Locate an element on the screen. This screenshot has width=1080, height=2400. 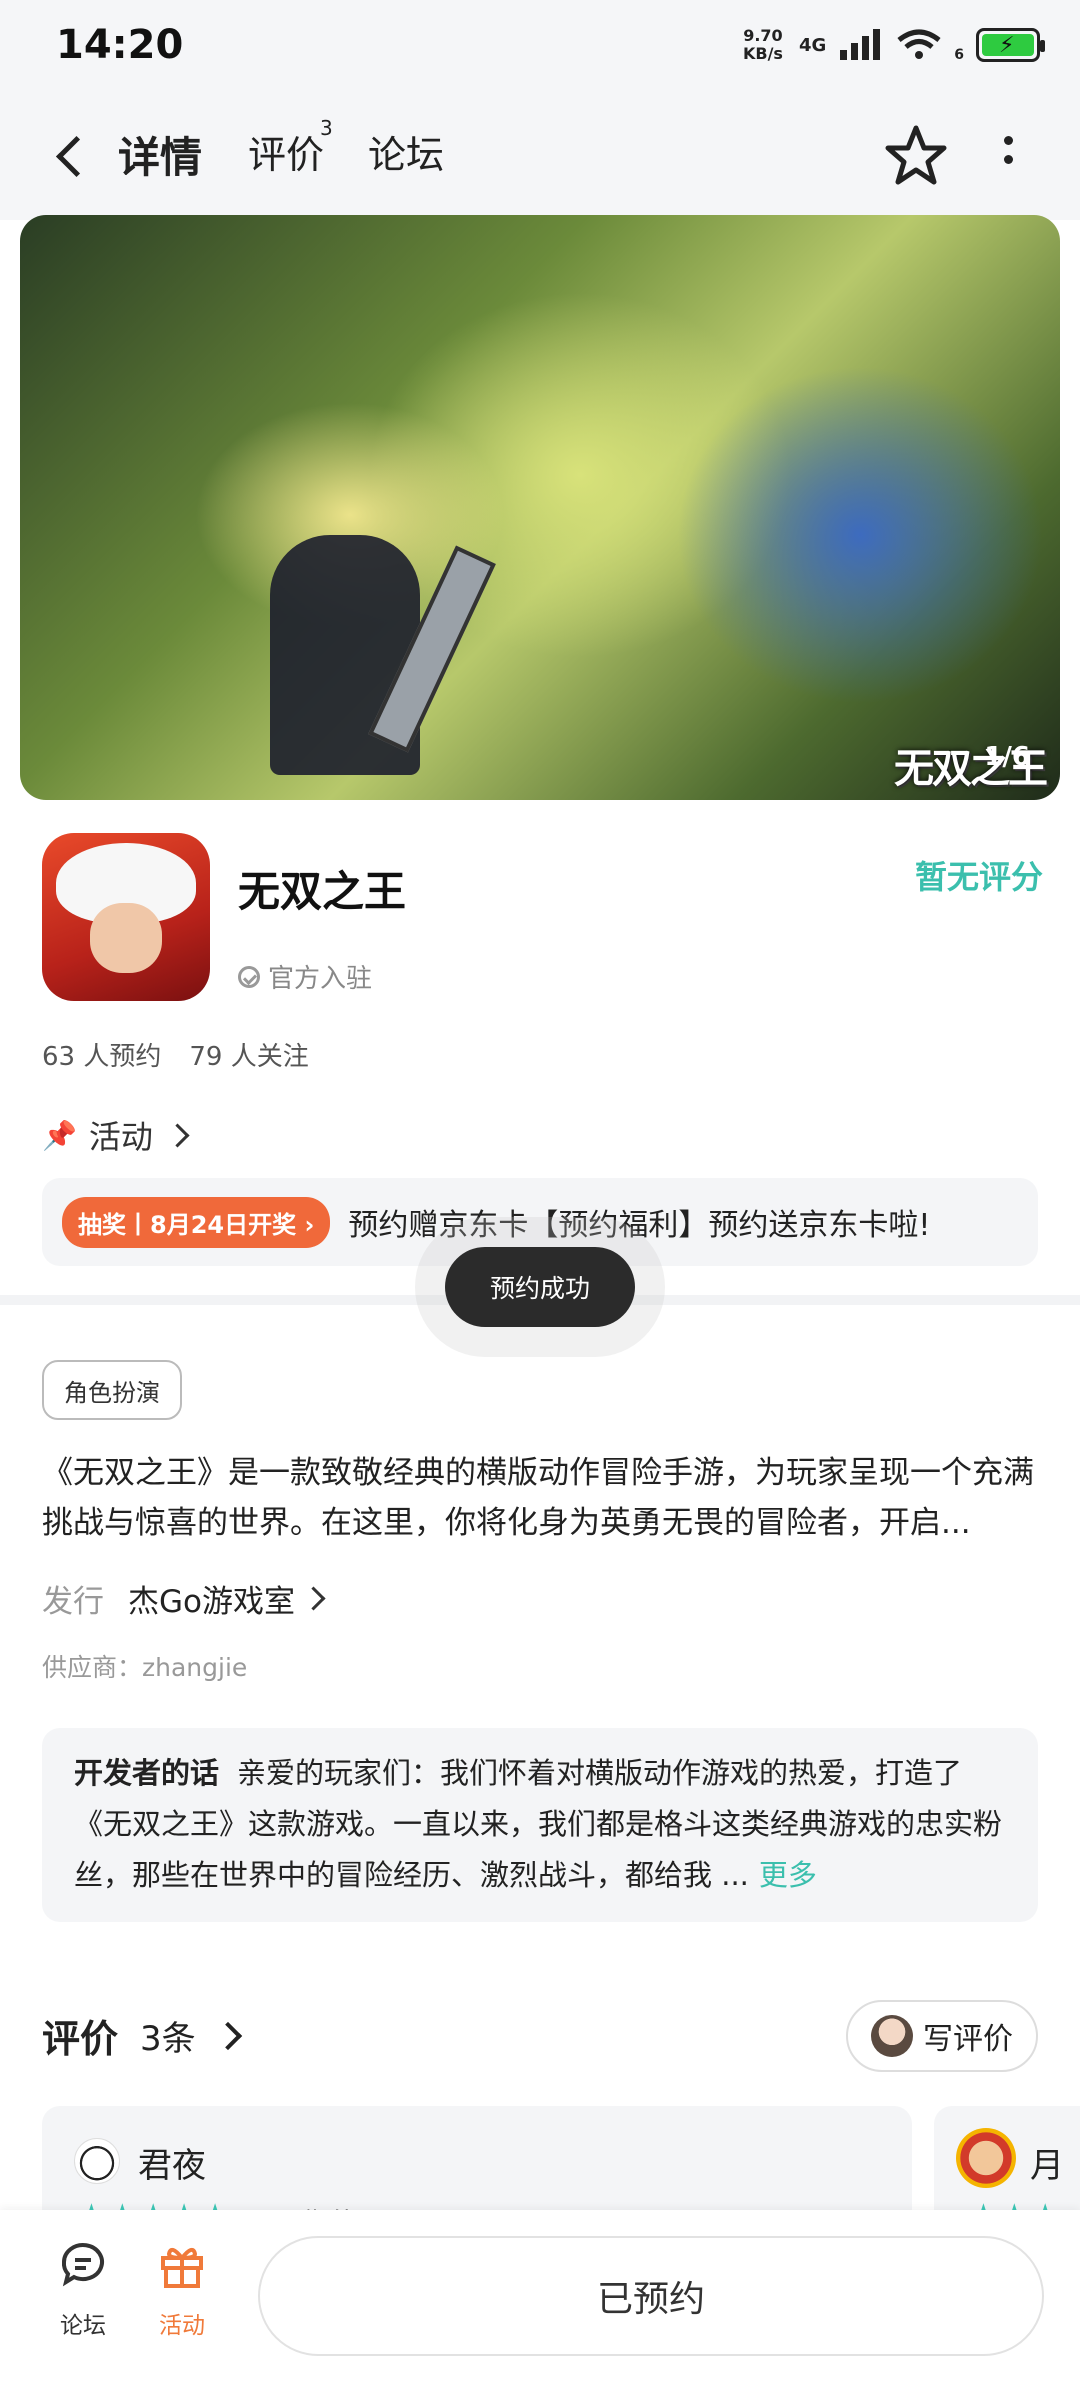
lottery-badge-text: 抽奖丨8月24日开奖 is located at coordinates (187, 1224).